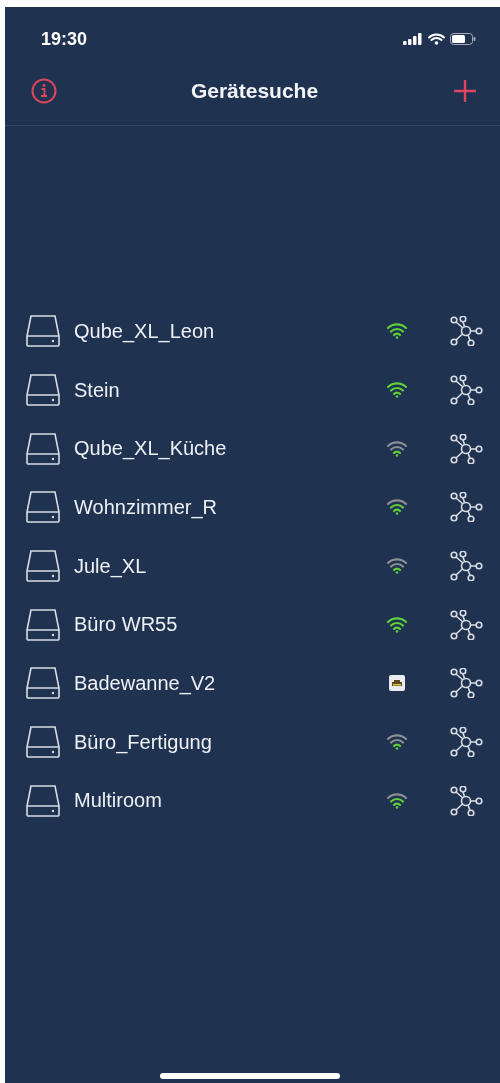 The image size is (500, 1083). I want to click on device-item: Qube_XL_Leon, so click(252, 331).